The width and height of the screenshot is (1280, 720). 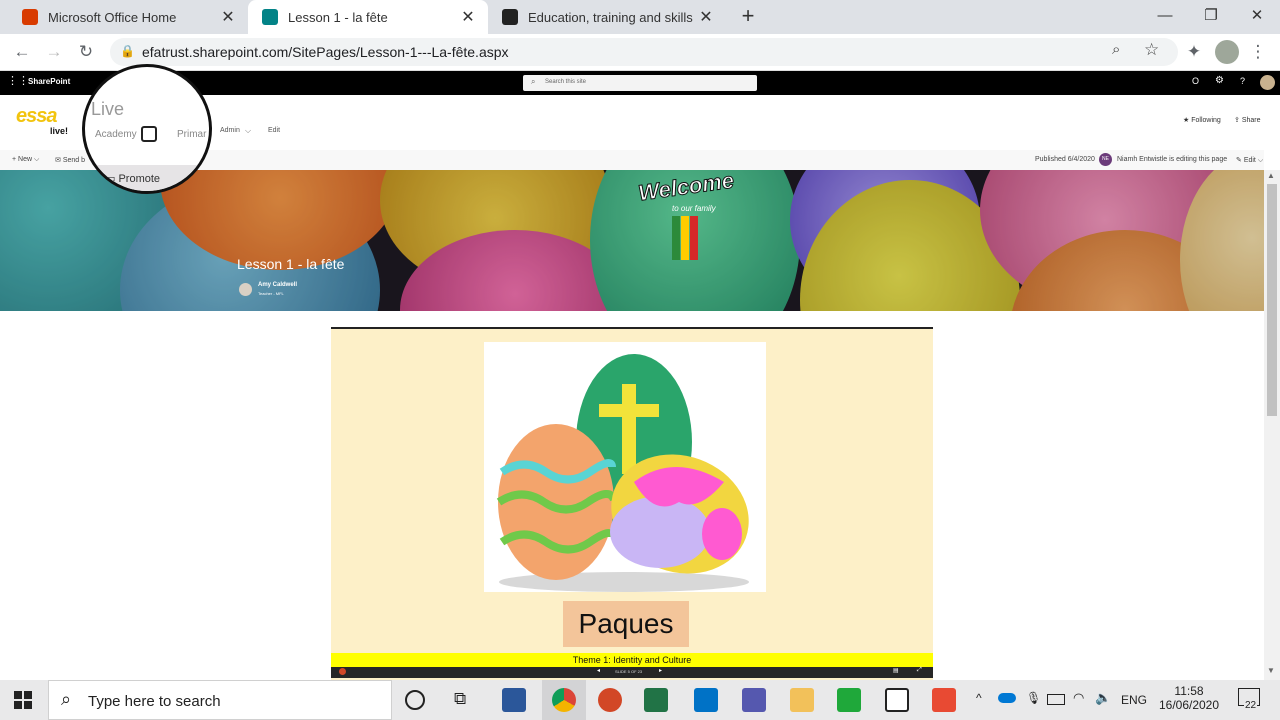 I want to click on site-logo-sub: live!, so click(x=59, y=131).